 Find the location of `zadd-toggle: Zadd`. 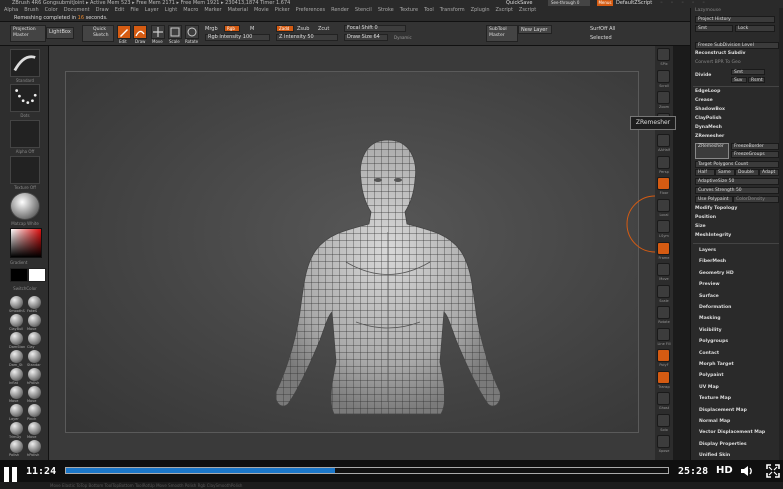

zadd-toggle: Zadd is located at coordinates (285, 28).